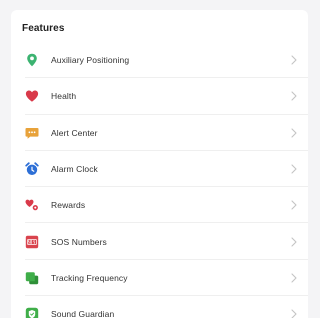 The width and height of the screenshot is (320, 318). Describe the element at coordinates (32, 133) in the screenshot. I see `message-bubble-icon` at that location.